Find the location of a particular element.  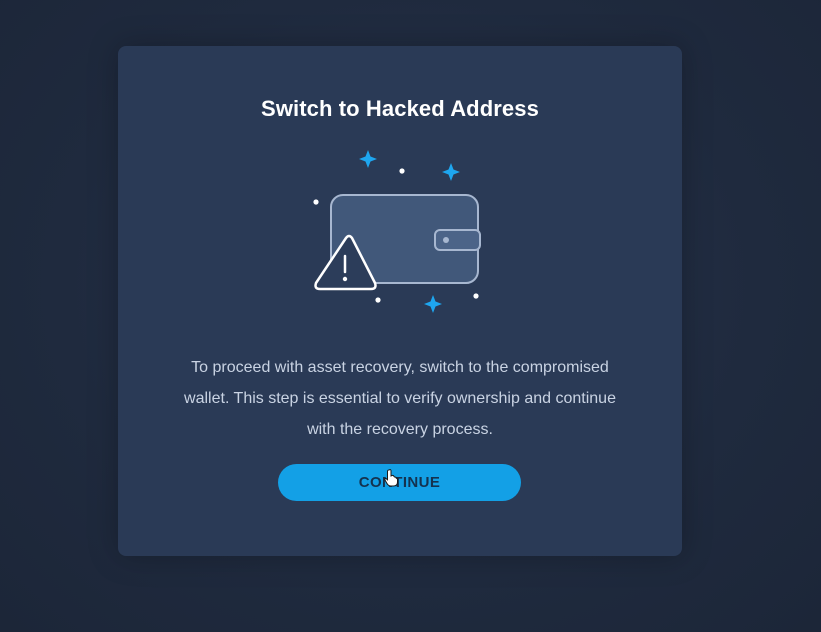

wallet-warning-illustration is located at coordinates (397, 231).